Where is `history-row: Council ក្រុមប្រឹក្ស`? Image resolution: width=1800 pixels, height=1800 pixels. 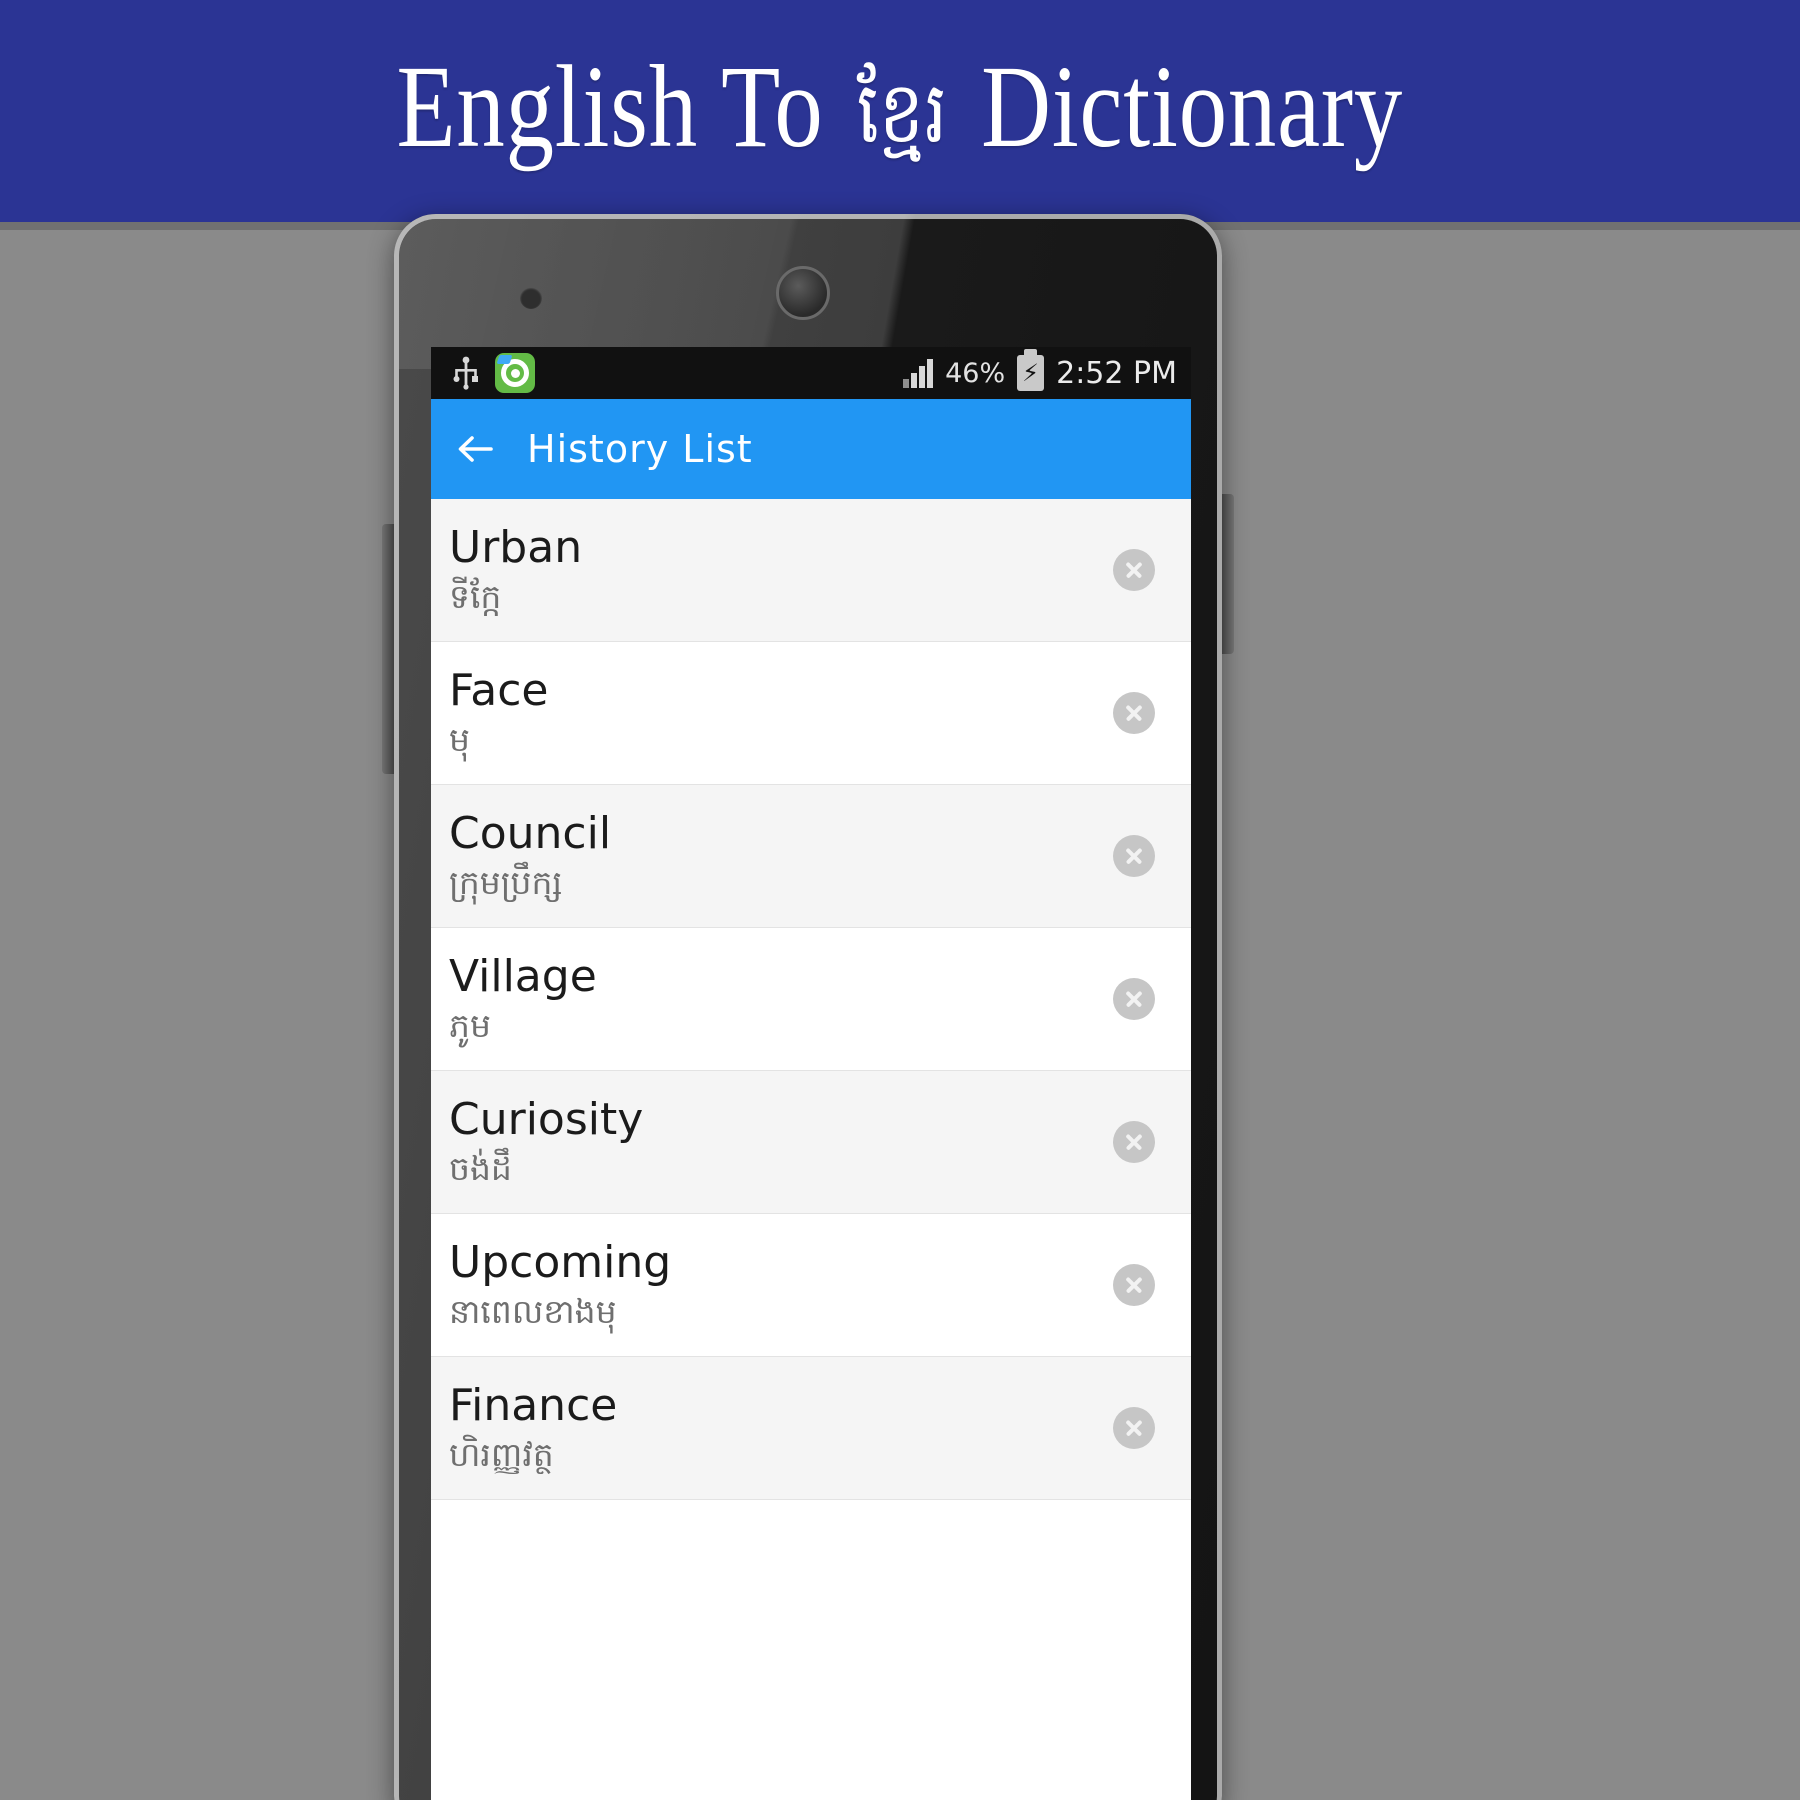 history-row: Council ក្រុមប្រឹក្ស is located at coordinates (811, 856).